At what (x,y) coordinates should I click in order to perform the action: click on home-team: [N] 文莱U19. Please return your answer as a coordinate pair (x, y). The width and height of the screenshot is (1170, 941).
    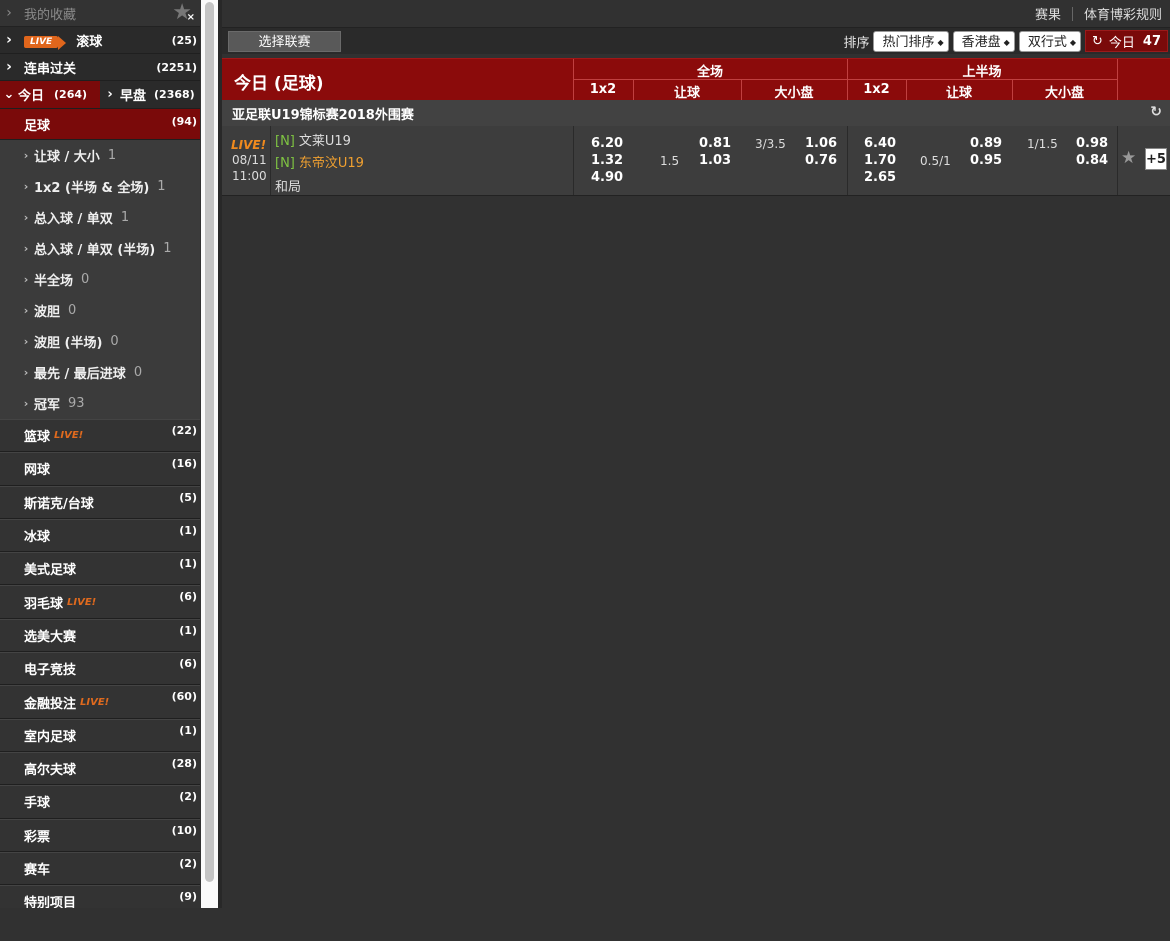
    Looking at the image, I should click on (313, 139).